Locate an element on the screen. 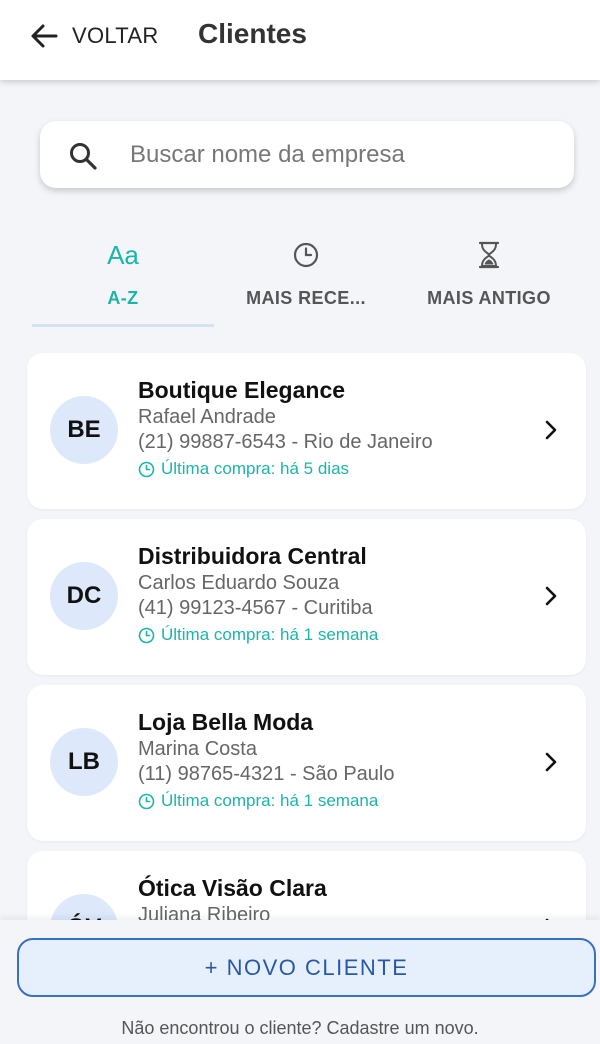  client-name: Ótica Visão Clara is located at coordinates (232, 888).